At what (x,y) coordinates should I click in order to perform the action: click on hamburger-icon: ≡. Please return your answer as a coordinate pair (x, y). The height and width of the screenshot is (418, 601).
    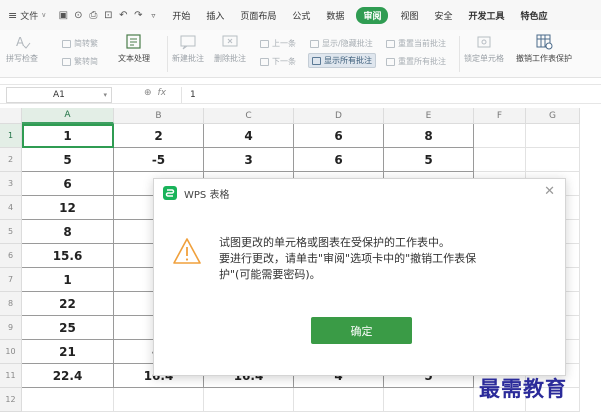
    Looking at the image, I should click on (13, 15).